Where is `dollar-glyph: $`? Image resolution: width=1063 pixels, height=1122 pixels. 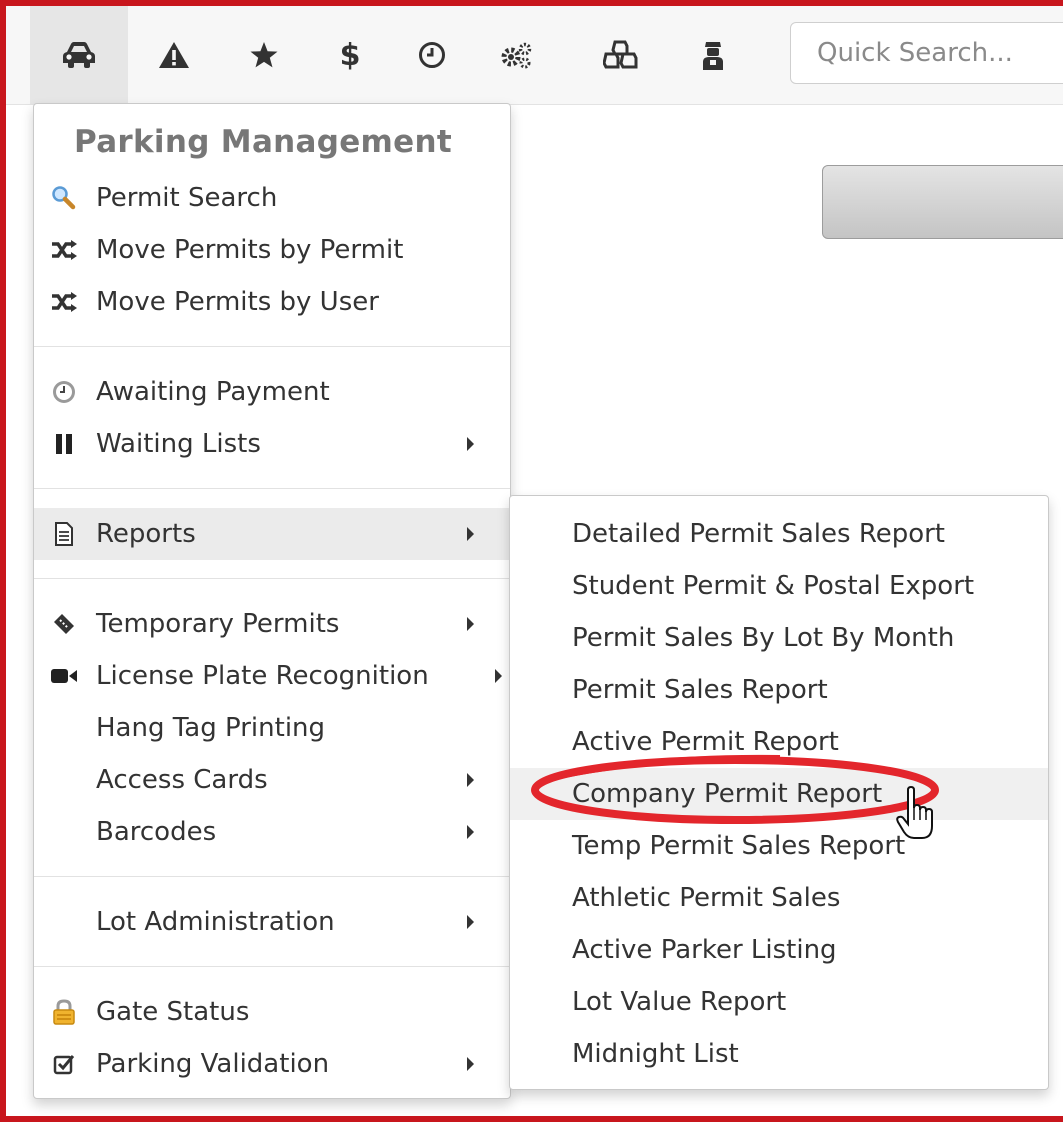
dollar-glyph: $ is located at coordinates (350, 55).